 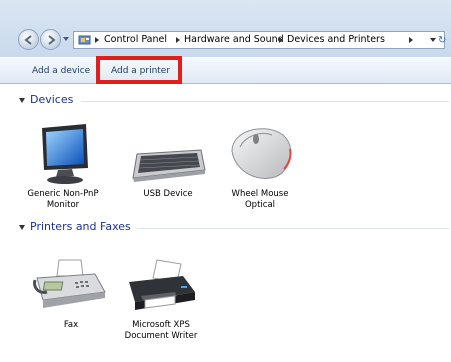 What do you see at coordinates (260, 199) in the screenshot?
I see `device-label: Wheel Mouse Optical` at bounding box center [260, 199].